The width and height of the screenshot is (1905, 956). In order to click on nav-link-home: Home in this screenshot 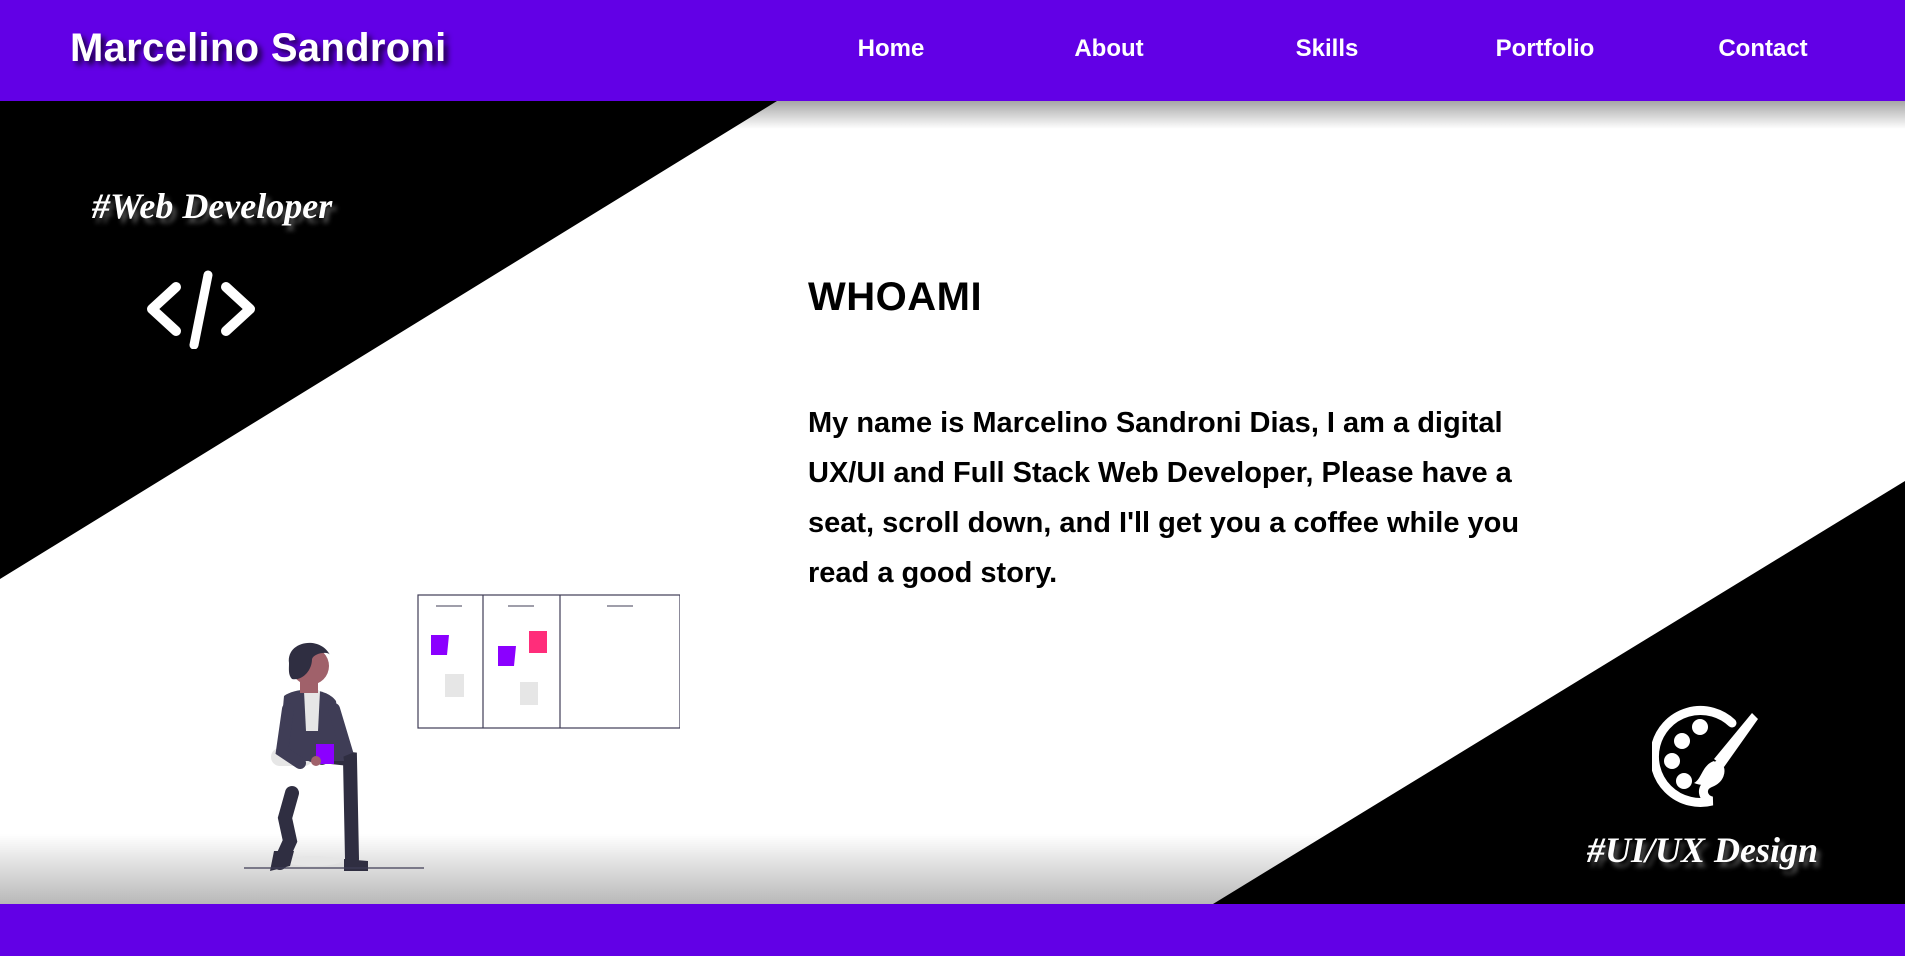, I will do `click(891, 49)`.